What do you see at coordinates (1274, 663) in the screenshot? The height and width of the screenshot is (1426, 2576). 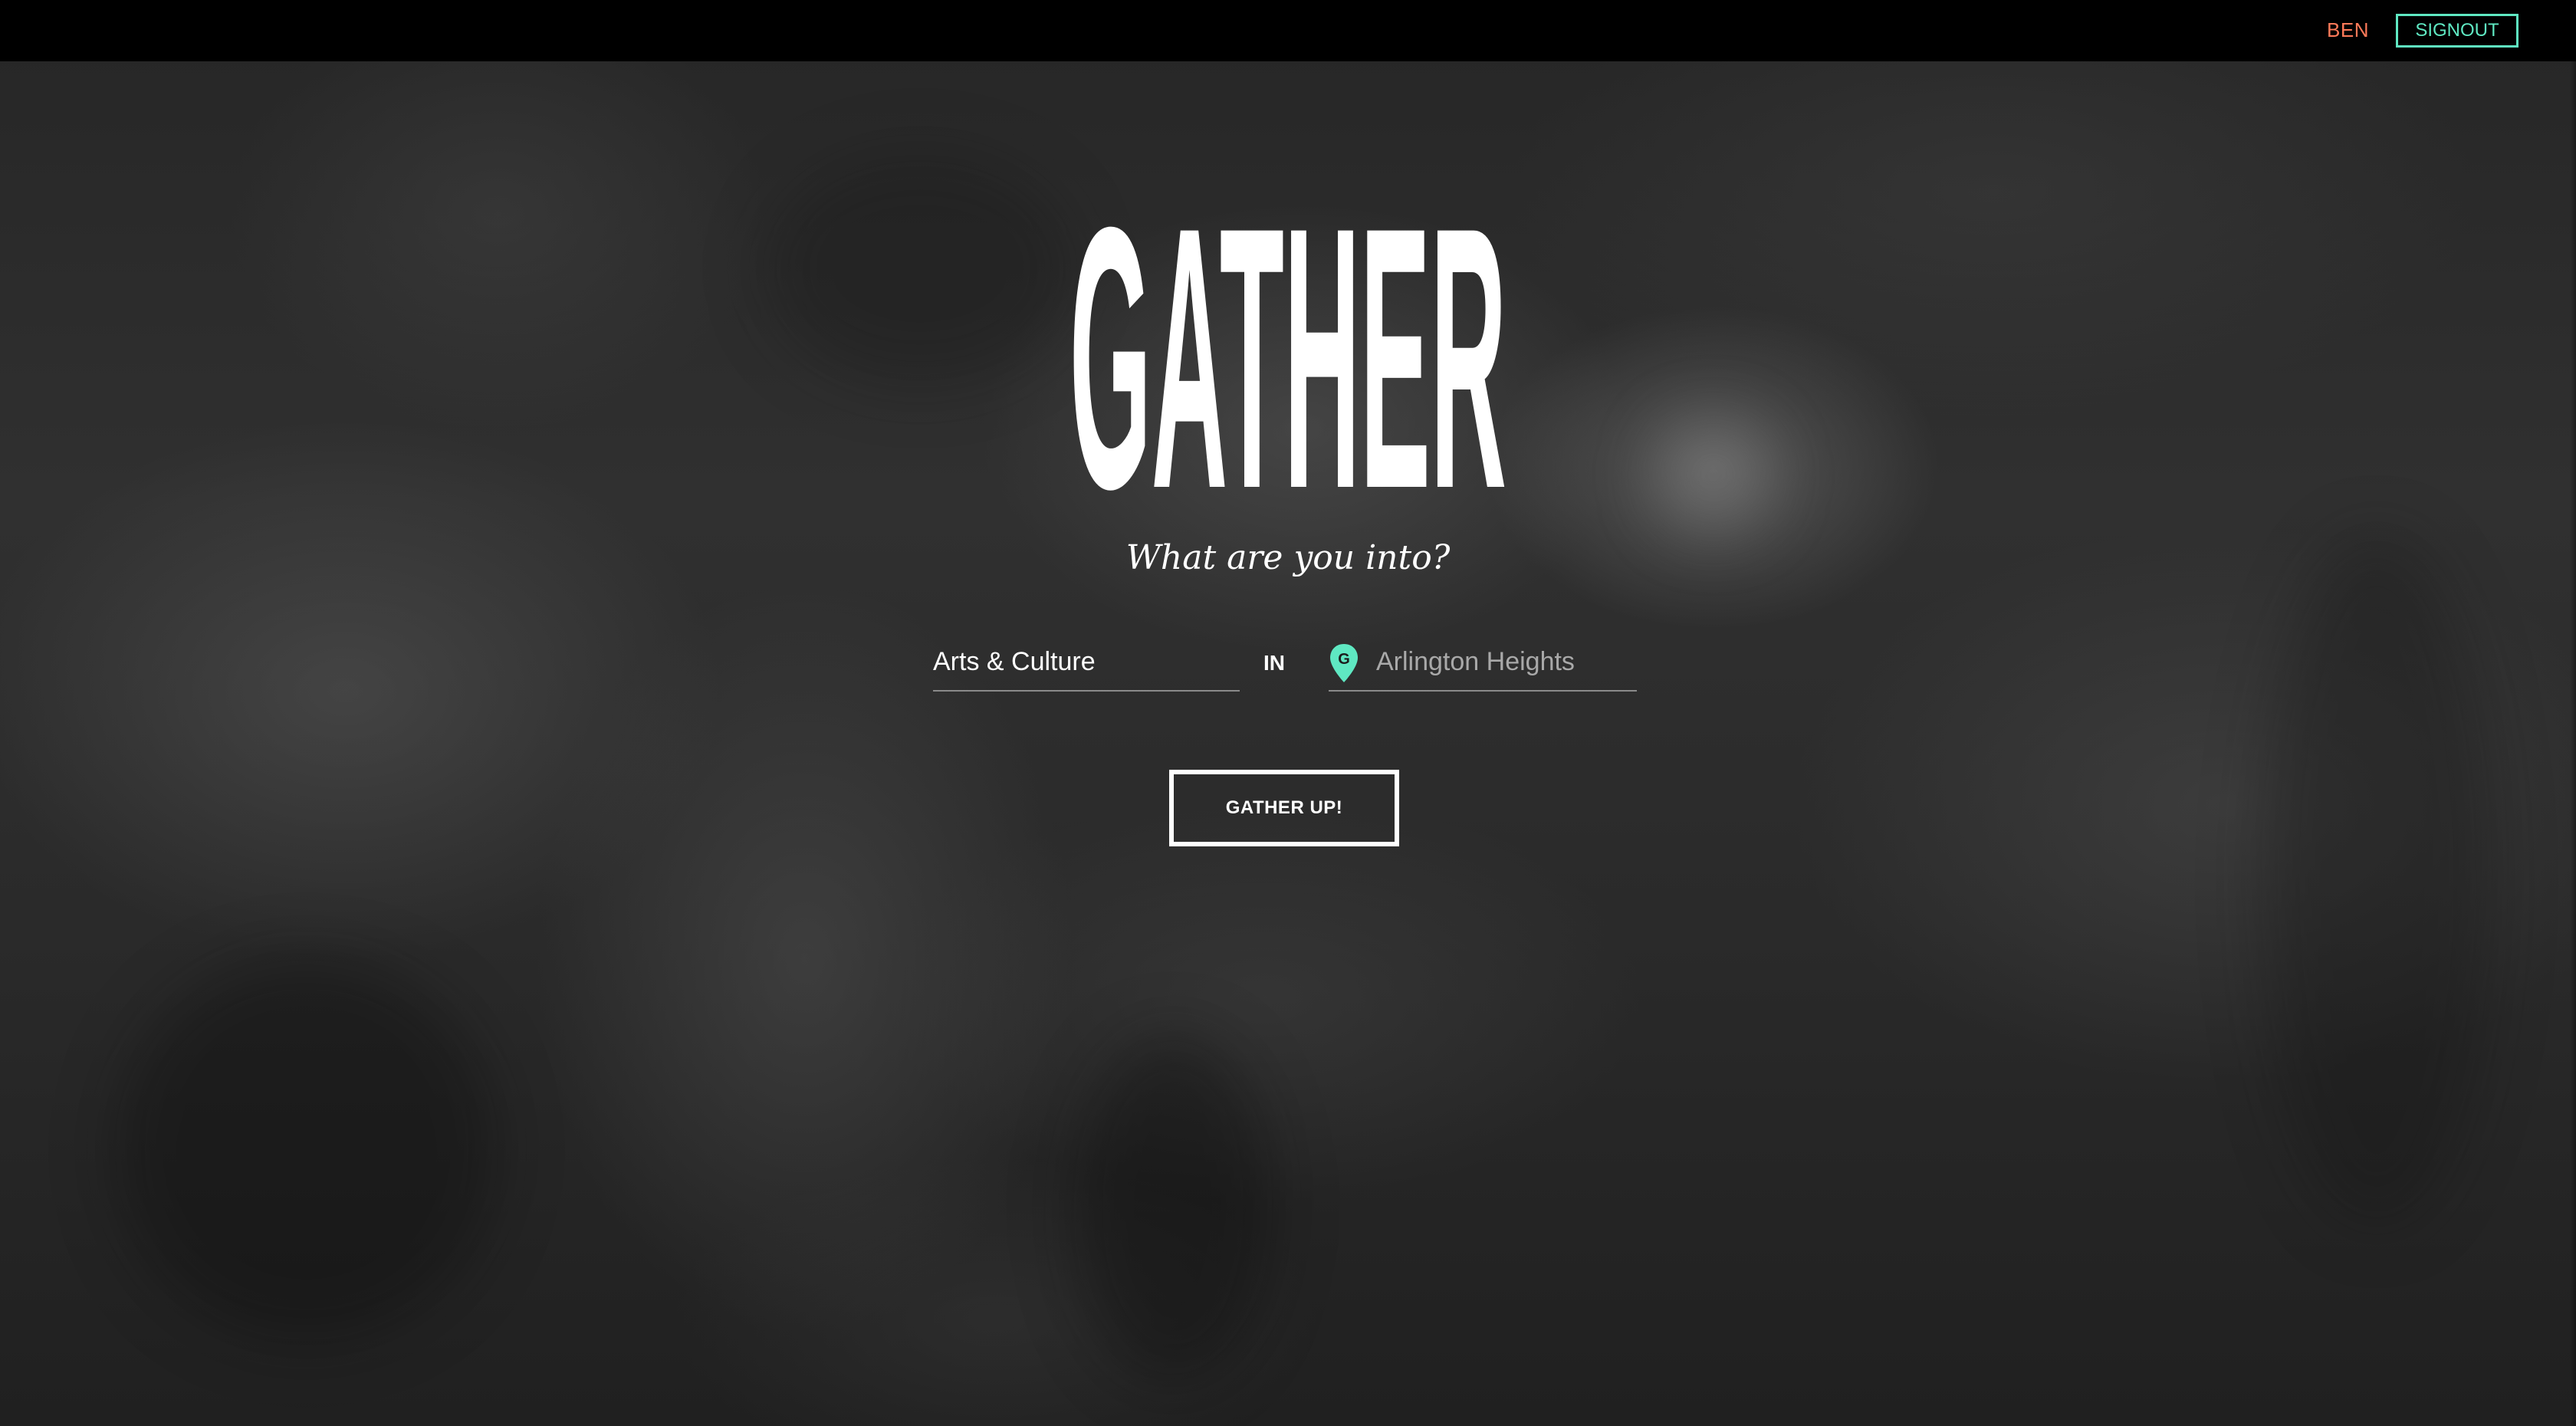 I see `in-connector-label: IN` at bounding box center [1274, 663].